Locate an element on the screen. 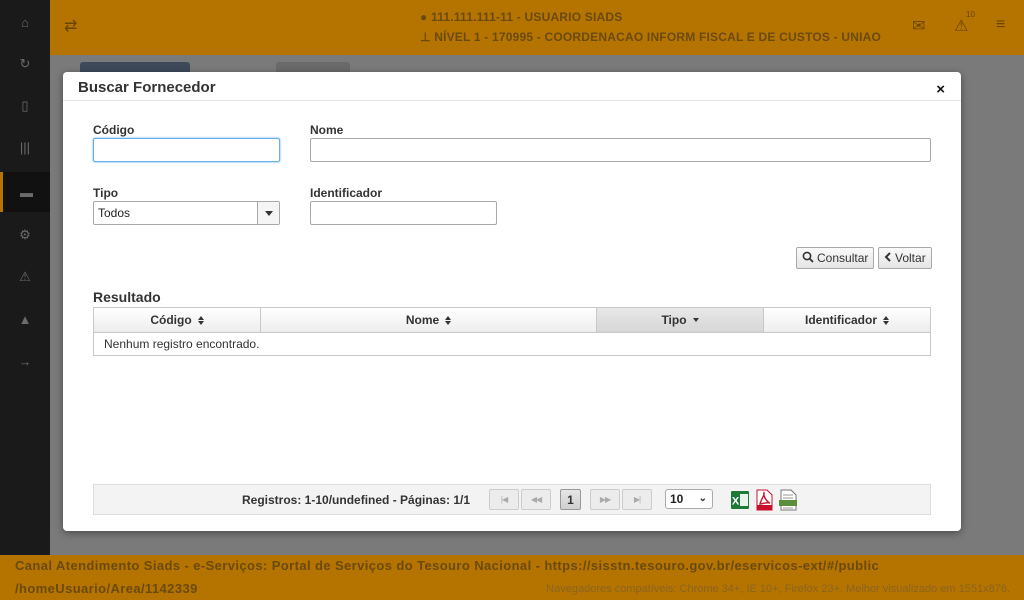 The image size is (1024, 600). rows-per-page-select: 10 ⌄ is located at coordinates (689, 499).